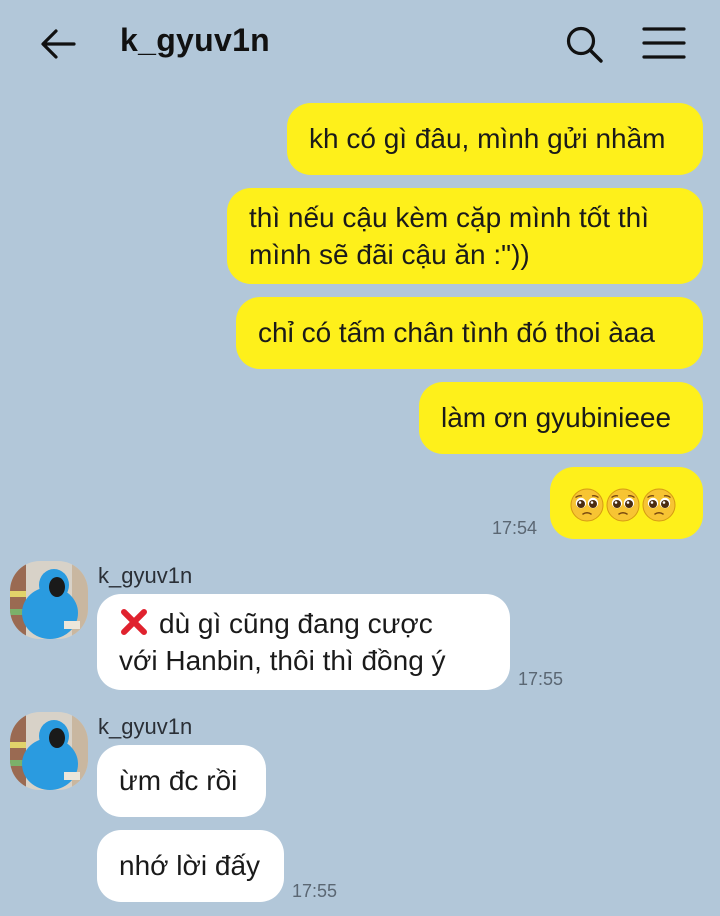  Describe the element at coordinates (134, 622) in the screenshot. I see `red-x-icon` at that location.